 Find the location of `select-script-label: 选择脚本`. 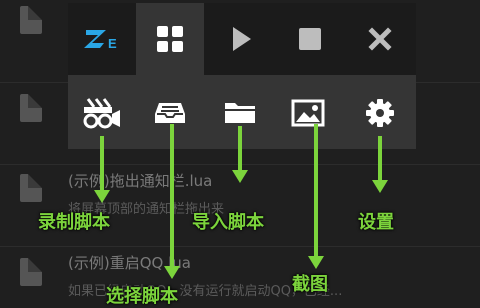

select-script-label: 选择脚本 is located at coordinates (142, 296).